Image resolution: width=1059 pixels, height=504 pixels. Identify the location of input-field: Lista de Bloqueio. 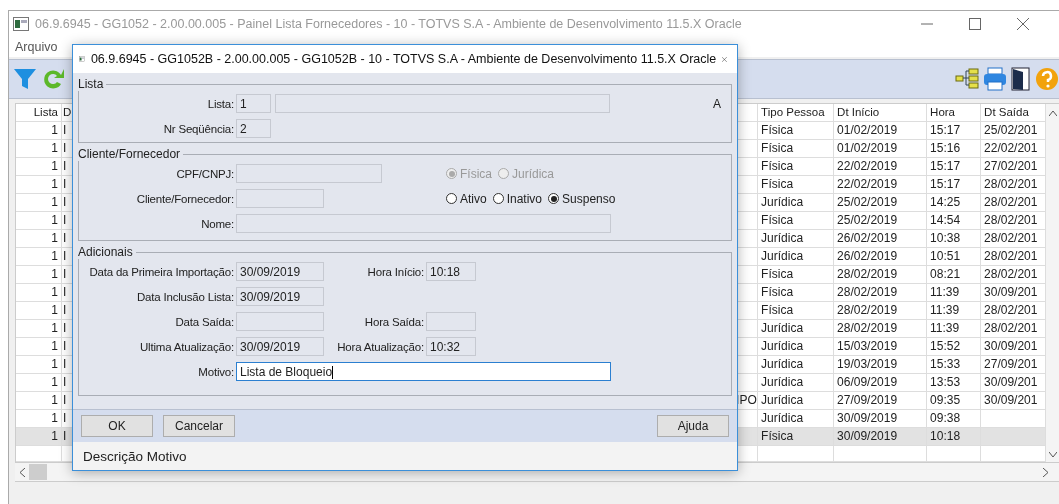
(423, 371).